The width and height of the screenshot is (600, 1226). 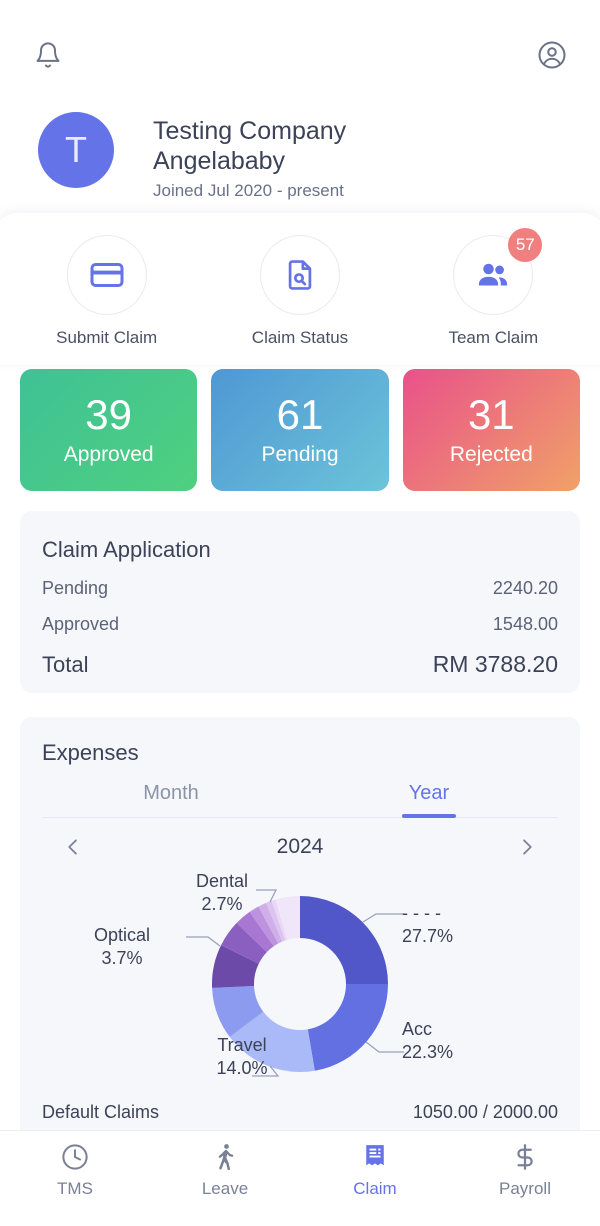 What do you see at coordinates (525, 1157) in the screenshot?
I see `dollar-icon` at bounding box center [525, 1157].